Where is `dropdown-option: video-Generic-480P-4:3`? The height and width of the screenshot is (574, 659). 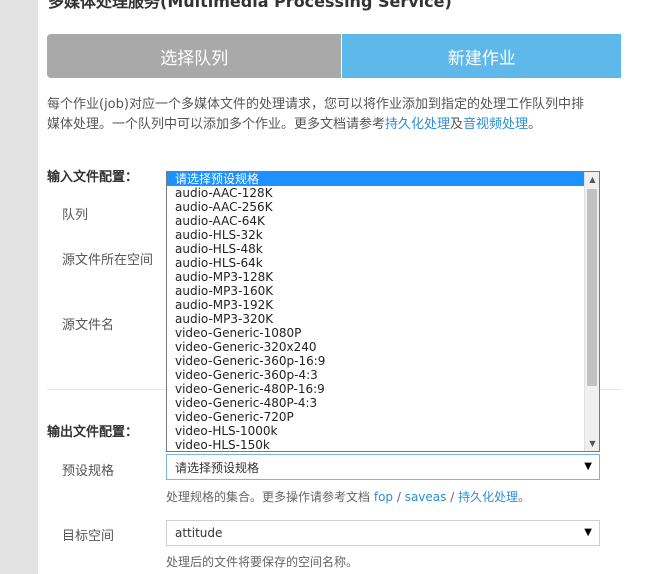
dropdown-option: video-Generic-480P-4:3 is located at coordinates (376, 403).